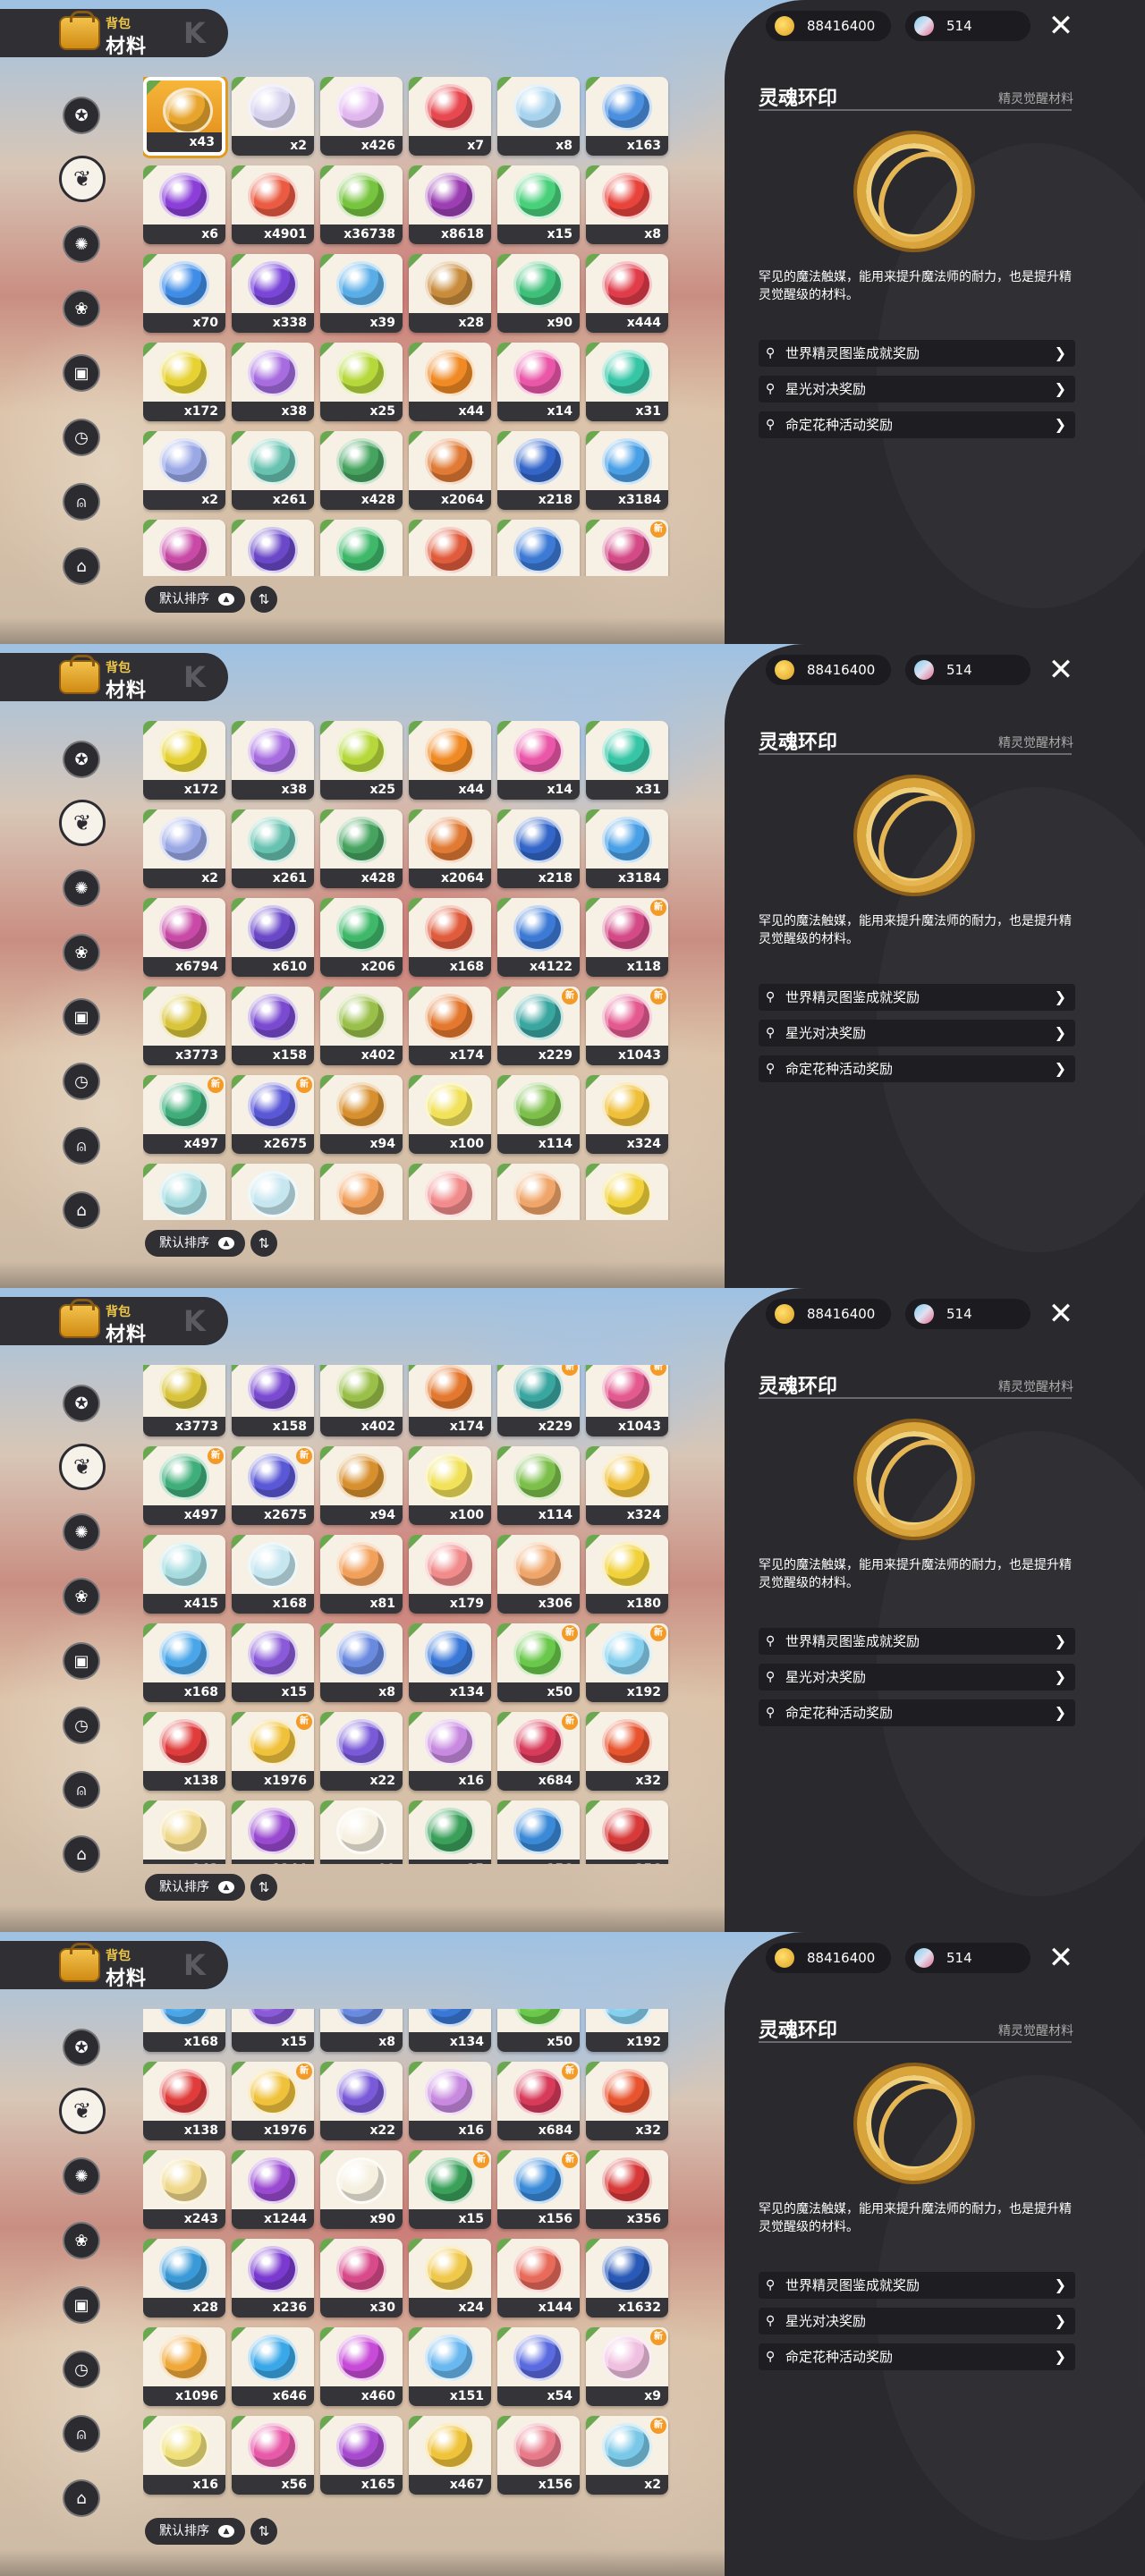 Image resolution: width=1145 pixels, height=2576 pixels. Describe the element at coordinates (538, 116) in the screenshot. I see `item-card: x8` at that location.